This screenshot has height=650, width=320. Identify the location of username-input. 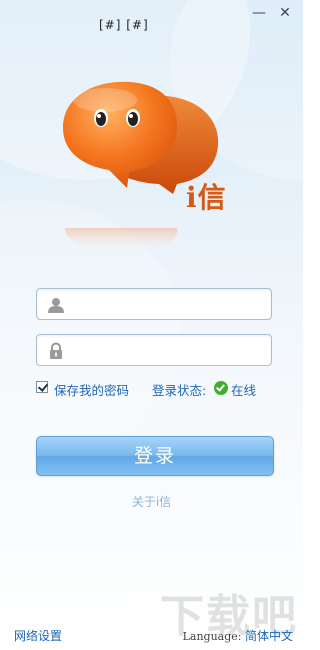
(170, 305).